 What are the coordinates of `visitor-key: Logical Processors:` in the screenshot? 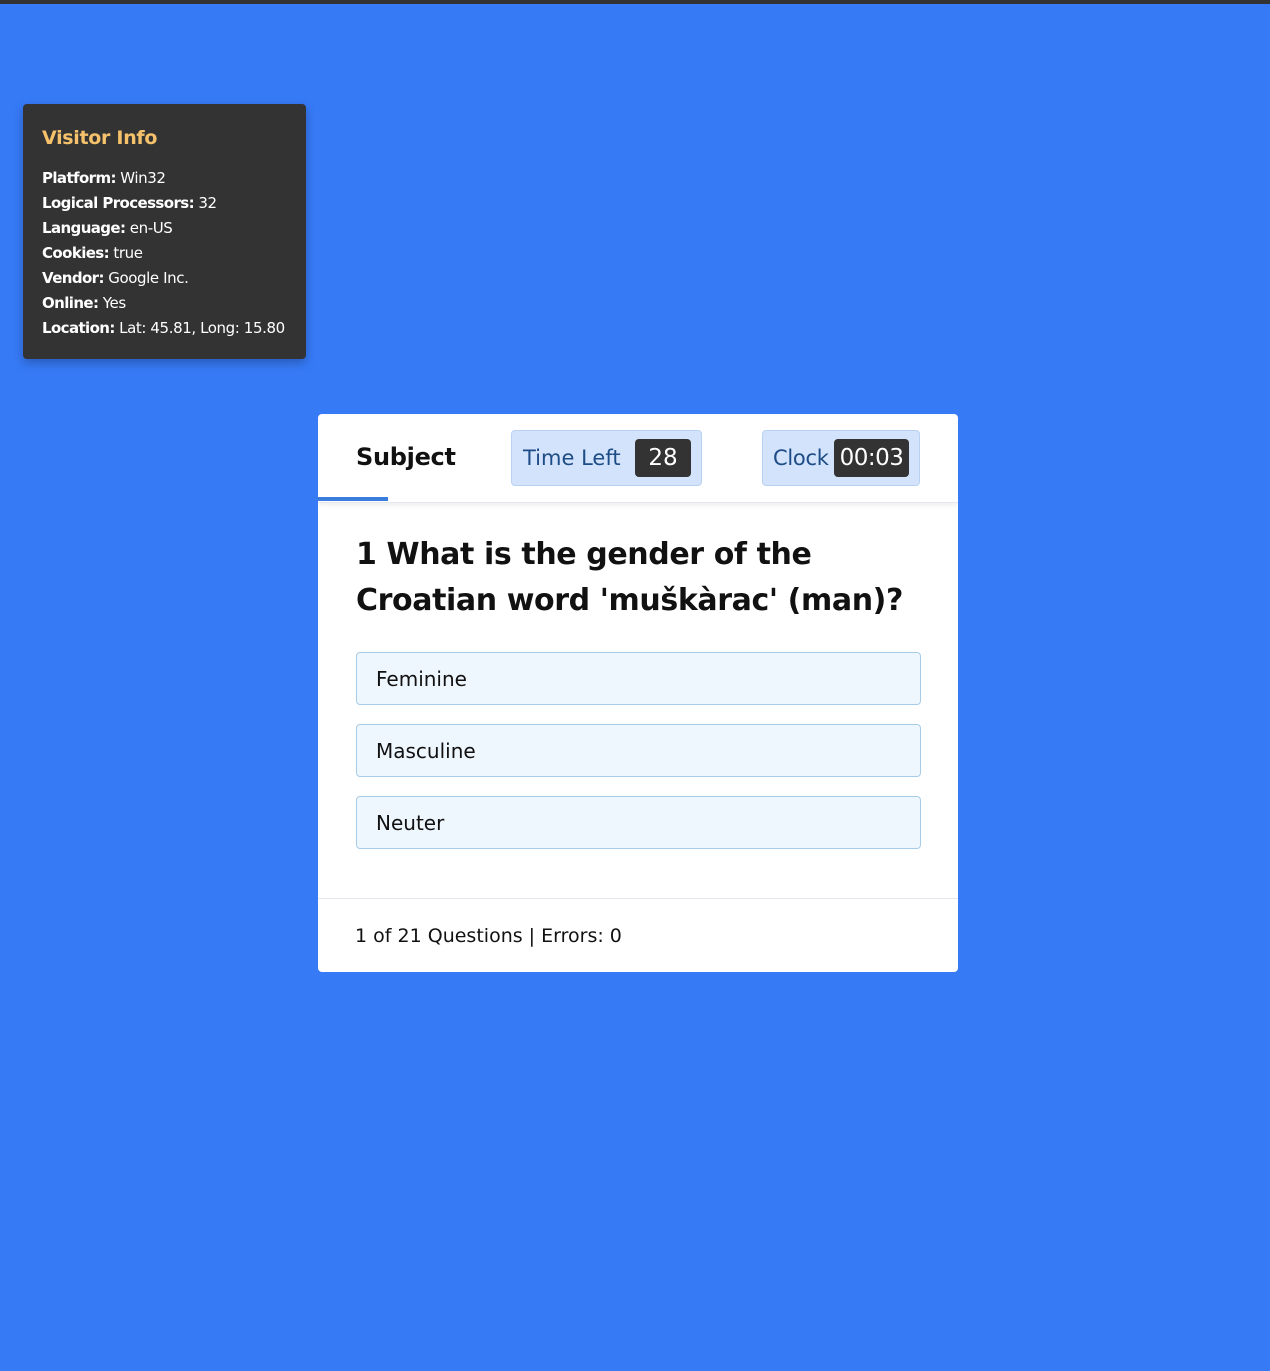 It's located at (118, 203).